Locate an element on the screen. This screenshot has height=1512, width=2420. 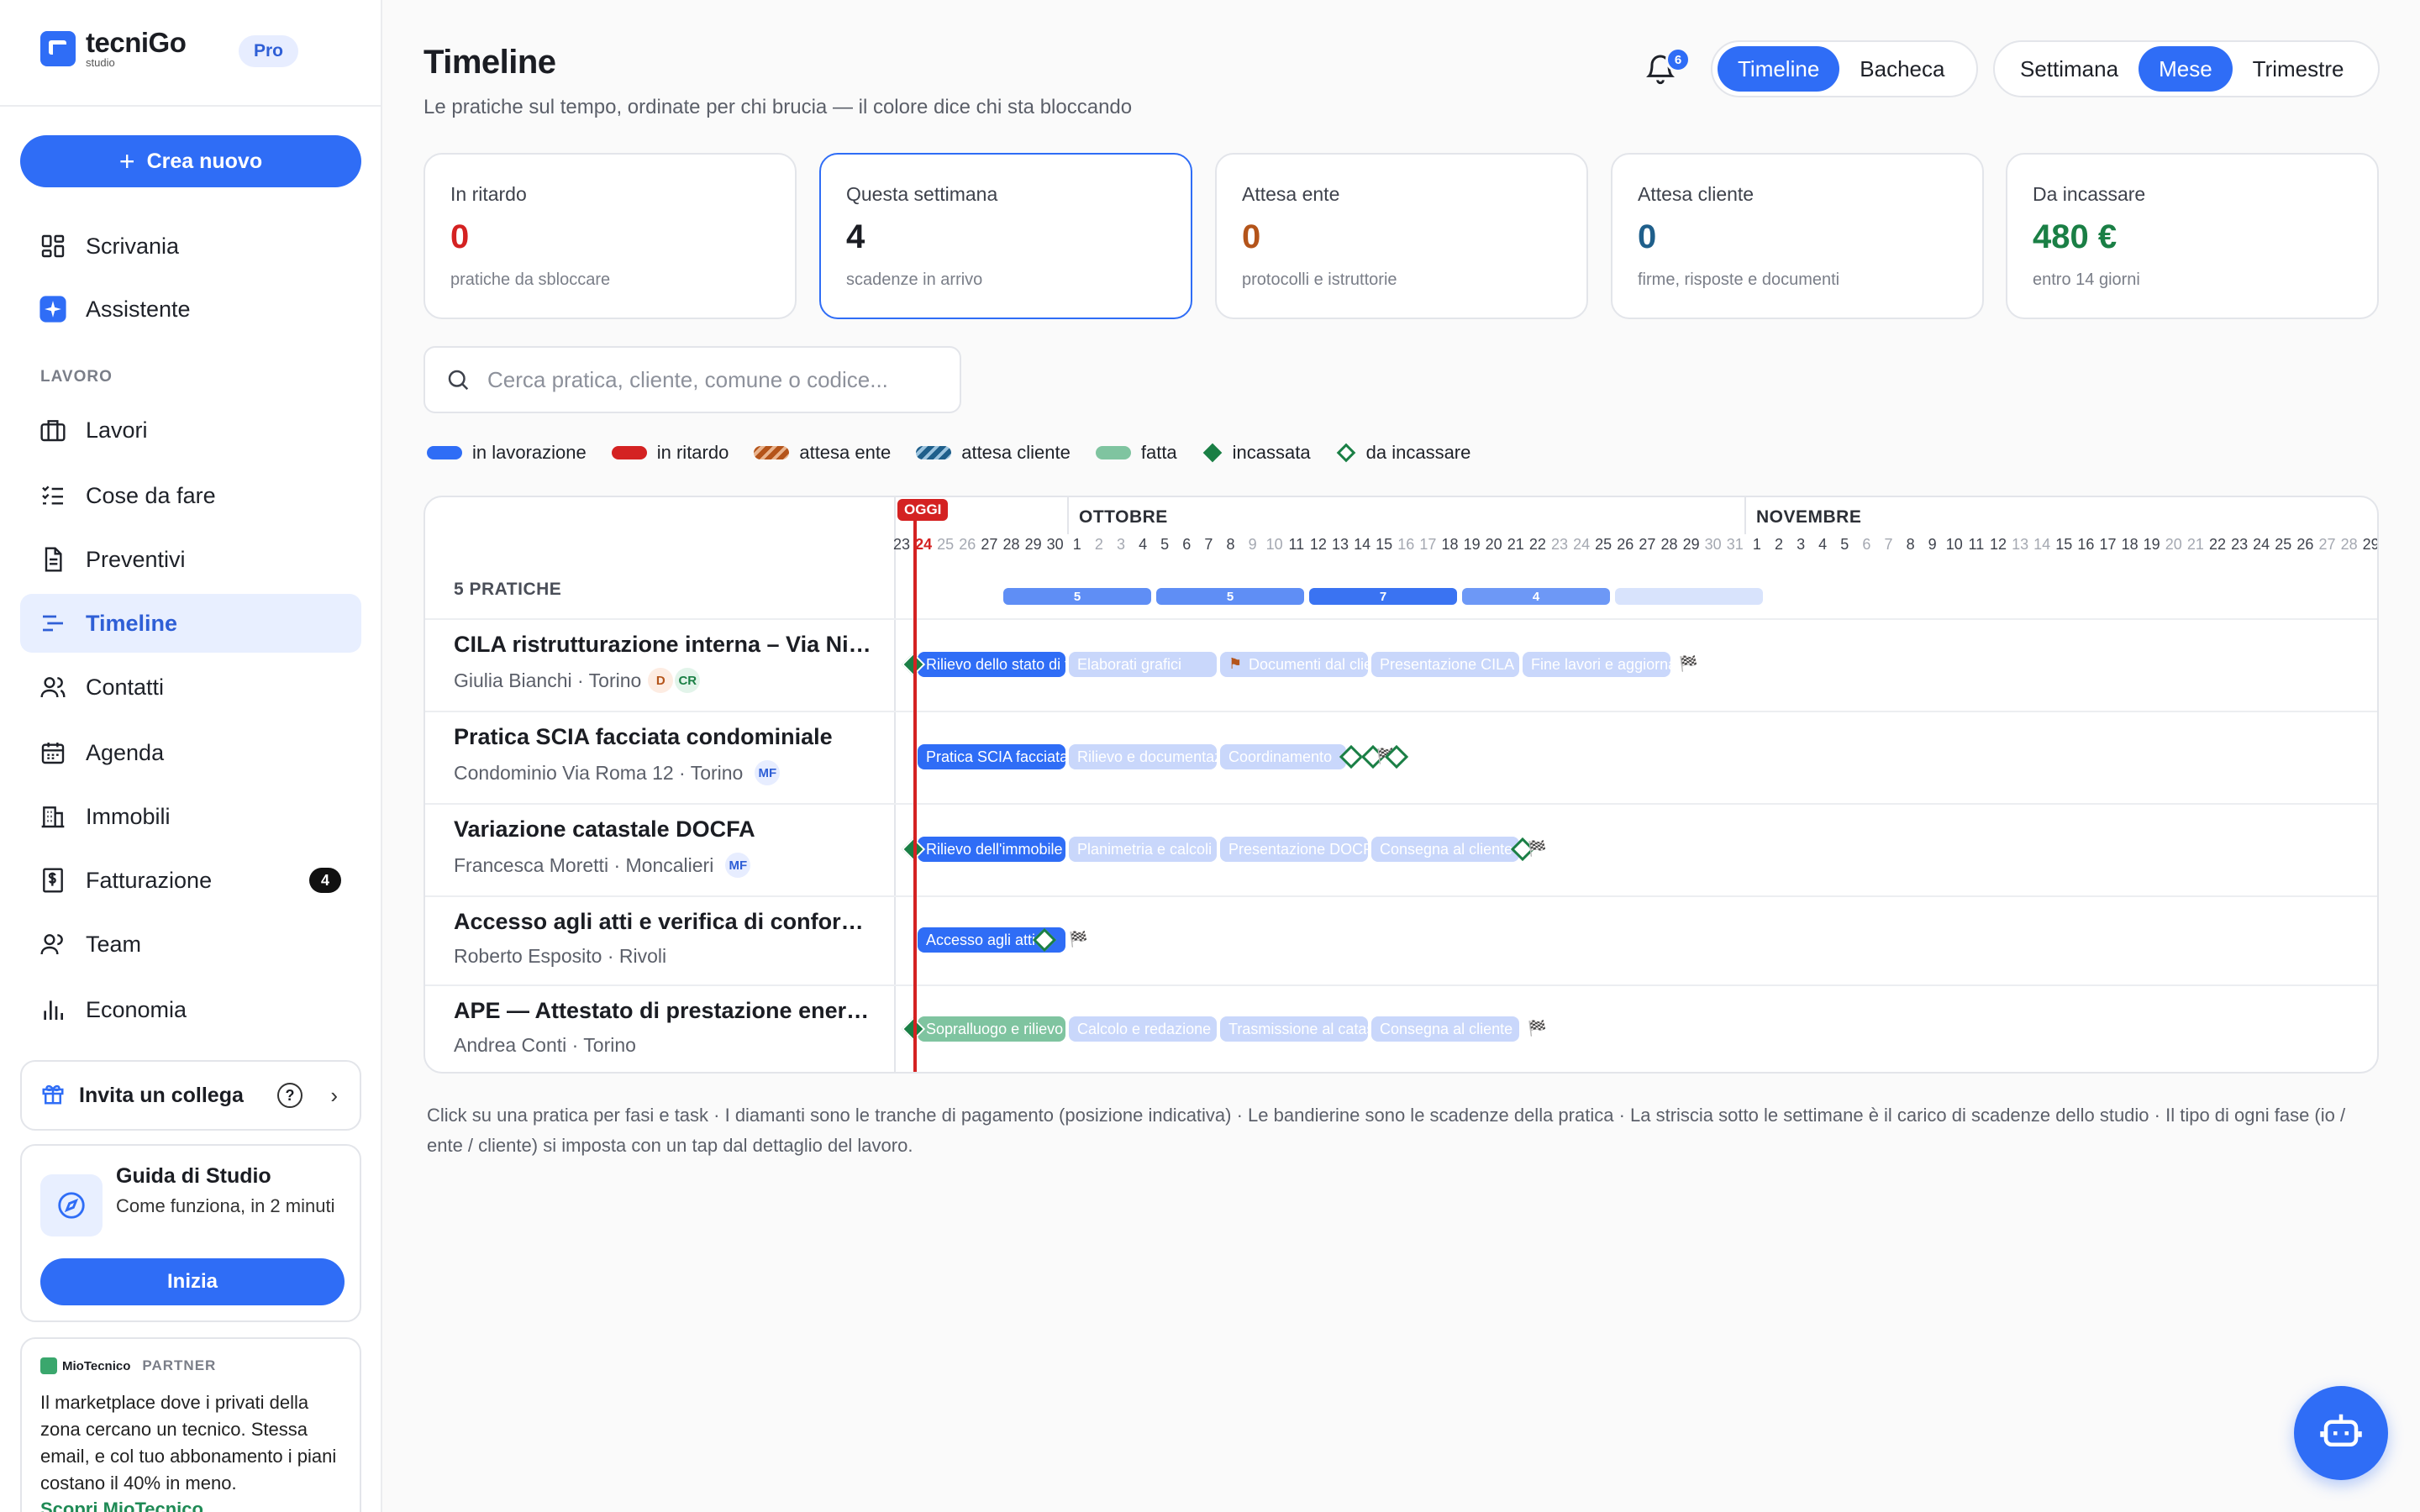
partner-link: Scopri MioTecnico is located at coordinates (121, 1505).